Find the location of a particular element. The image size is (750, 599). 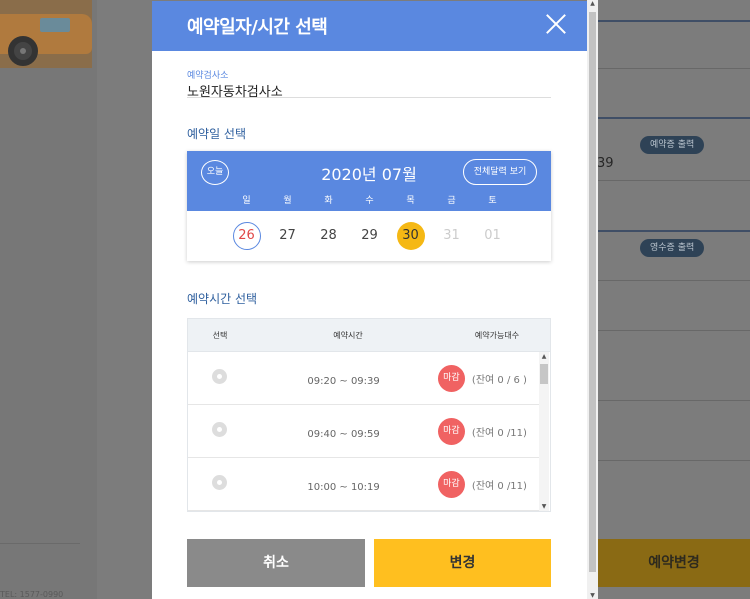

day-row: 26 27 28 29 30 31 01 is located at coordinates (369, 236).